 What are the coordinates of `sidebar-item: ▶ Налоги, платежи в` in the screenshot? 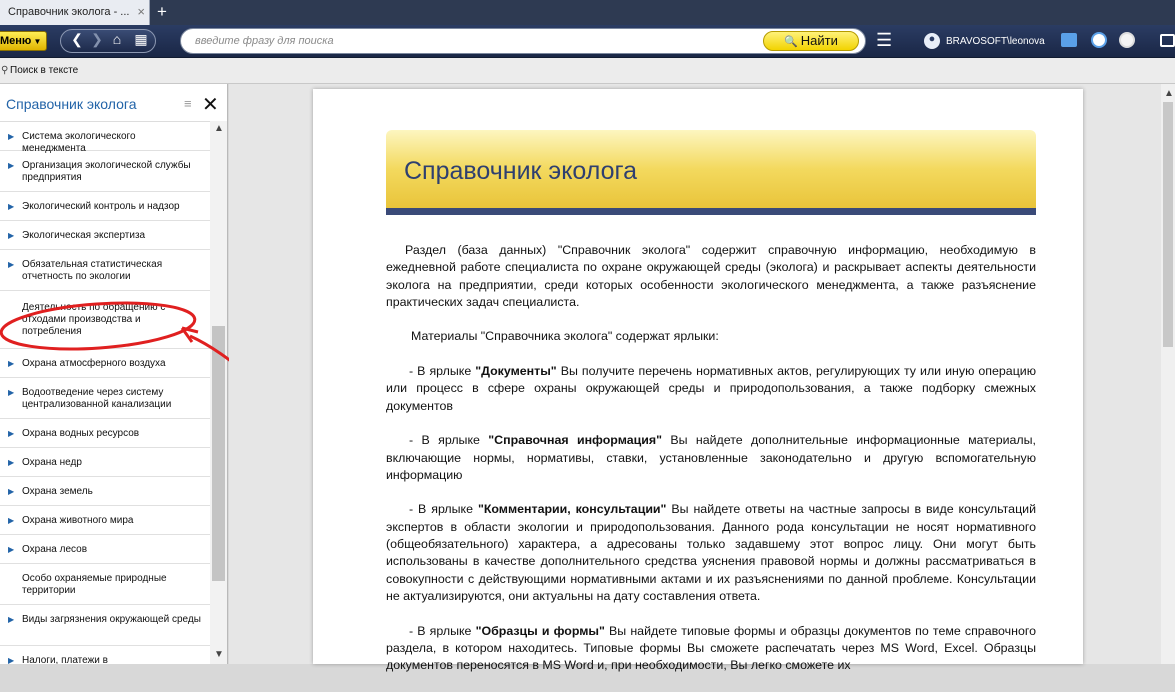 It's located at (105, 655).